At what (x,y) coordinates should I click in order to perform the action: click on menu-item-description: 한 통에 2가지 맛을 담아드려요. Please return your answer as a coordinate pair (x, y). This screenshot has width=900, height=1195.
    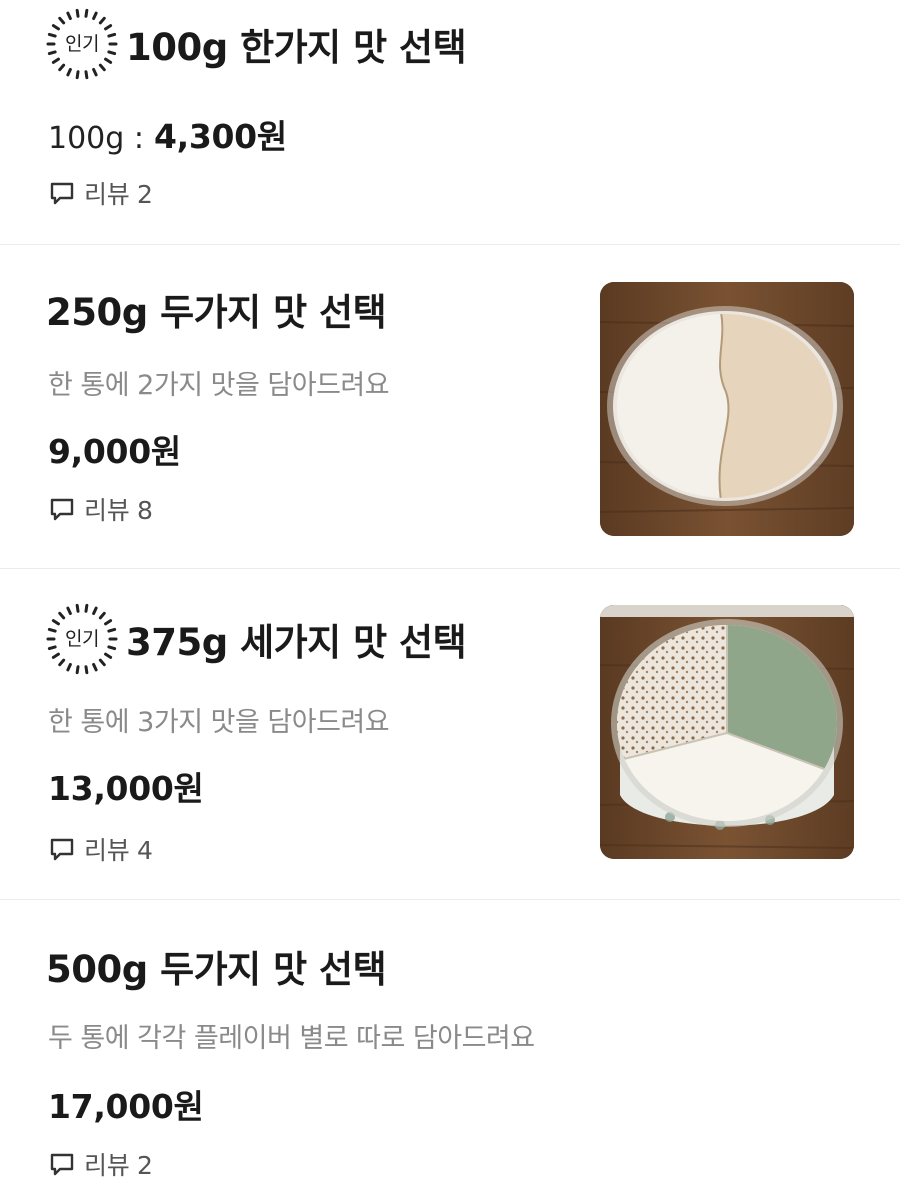
    Looking at the image, I should click on (219, 385).